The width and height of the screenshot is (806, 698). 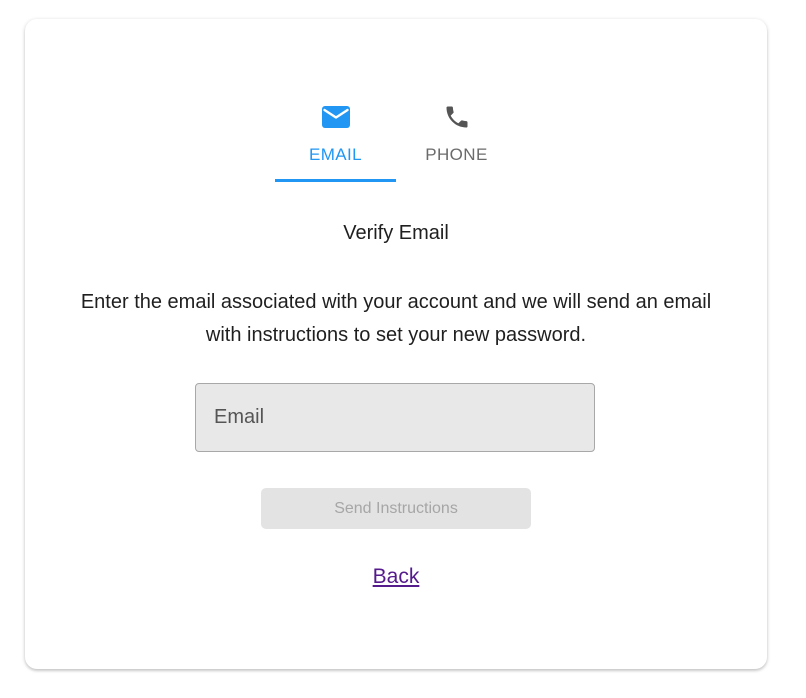 I want to click on verification-method-tabs: EMAIL PHONE, so click(x=396, y=139).